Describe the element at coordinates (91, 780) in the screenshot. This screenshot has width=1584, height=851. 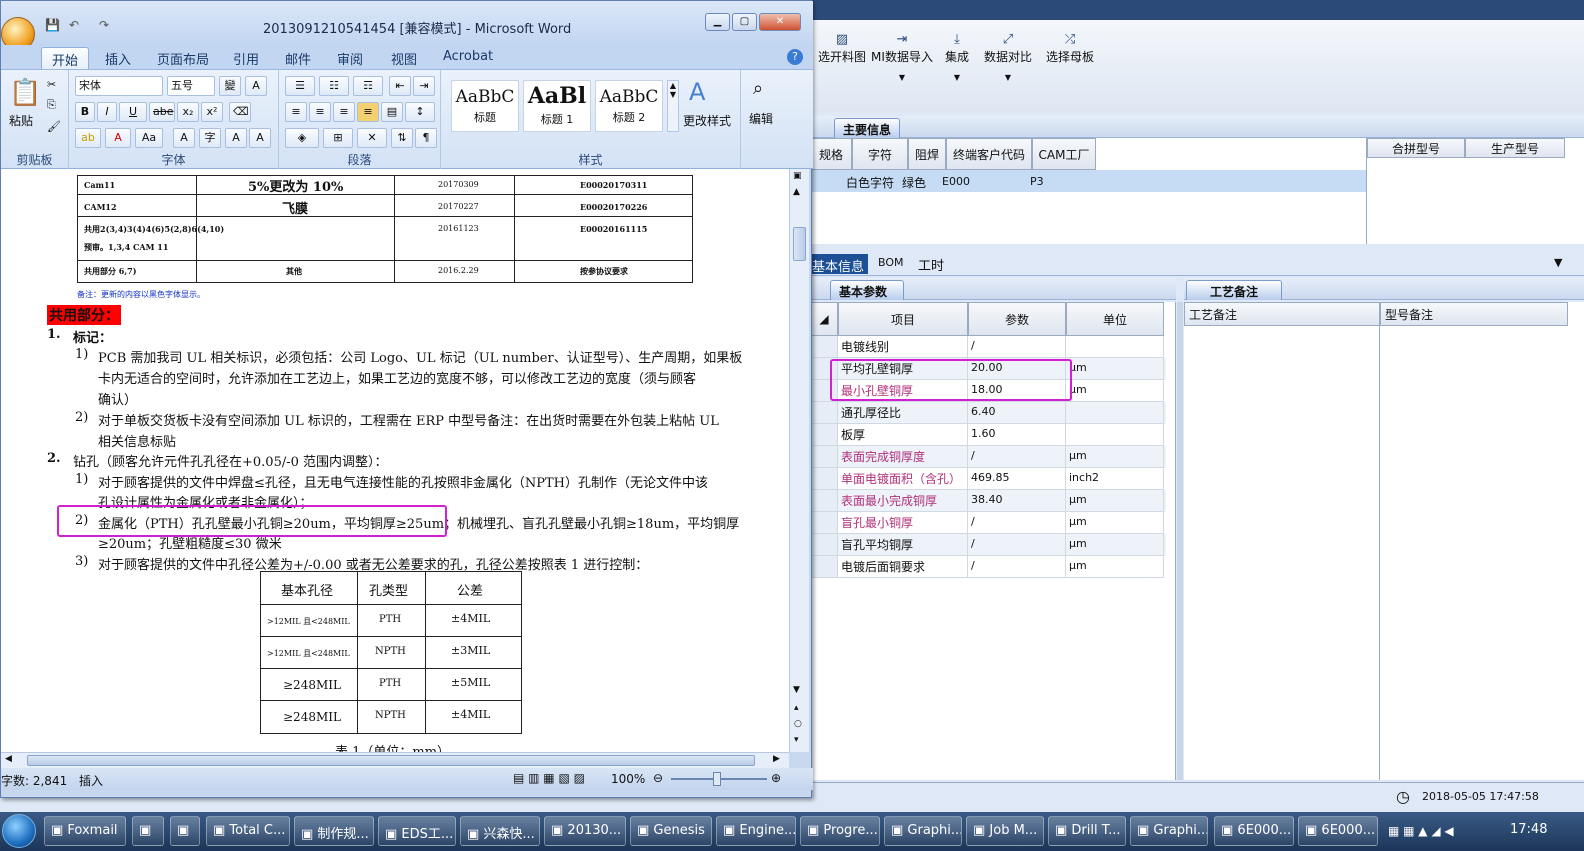
I see `insert-mode: 插入` at that location.